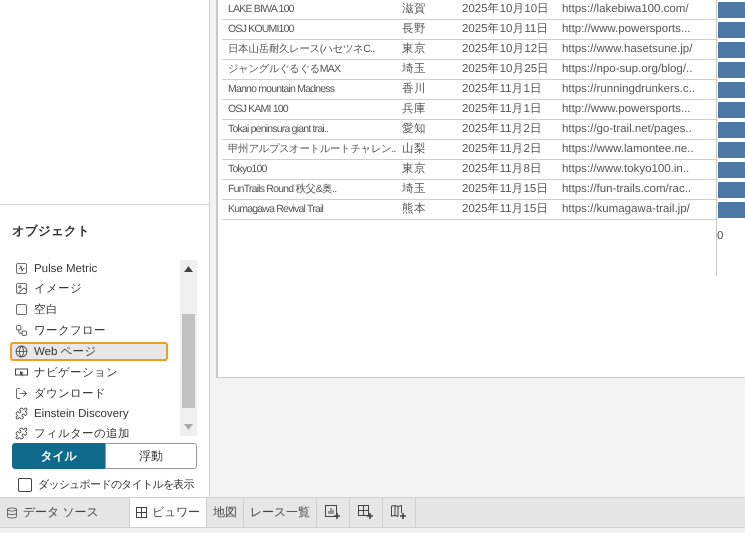 This screenshot has height=533, width=745. Describe the element at coordinates (312, 130) in the screenshot. I see `race-name-cell: Tokai peninsura giant trai..` at that location.